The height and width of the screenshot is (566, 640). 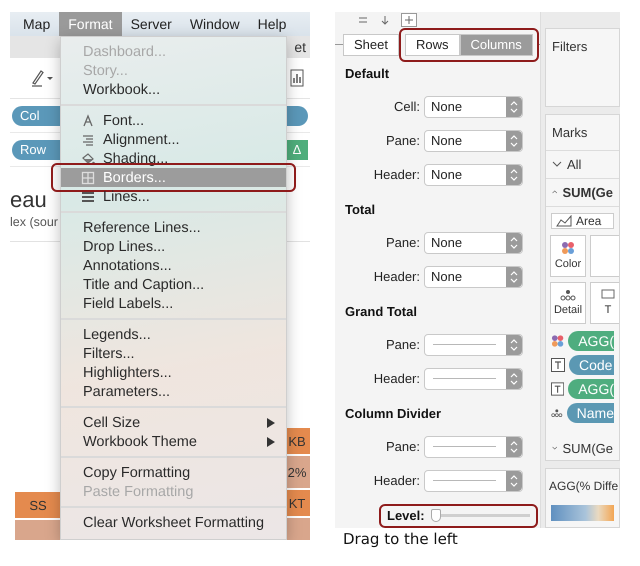 What do you see at coordinates (401, 539) in the screenshot?
I see `caption: Drag to the left` at bounding box center [401, 539].